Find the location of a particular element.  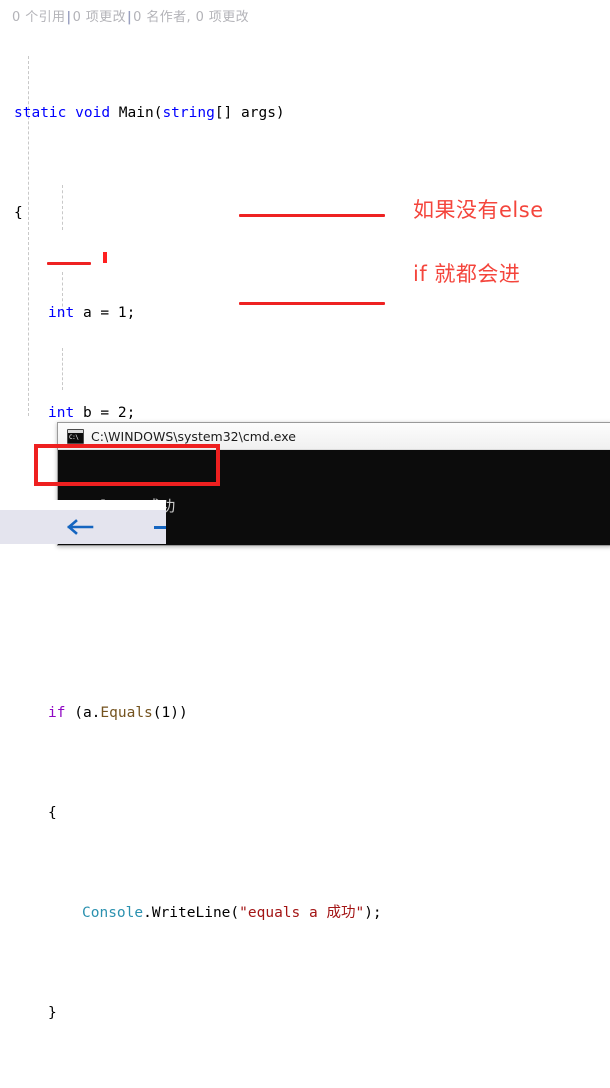

identifier-main: Main is located at coordinates (136, 113).